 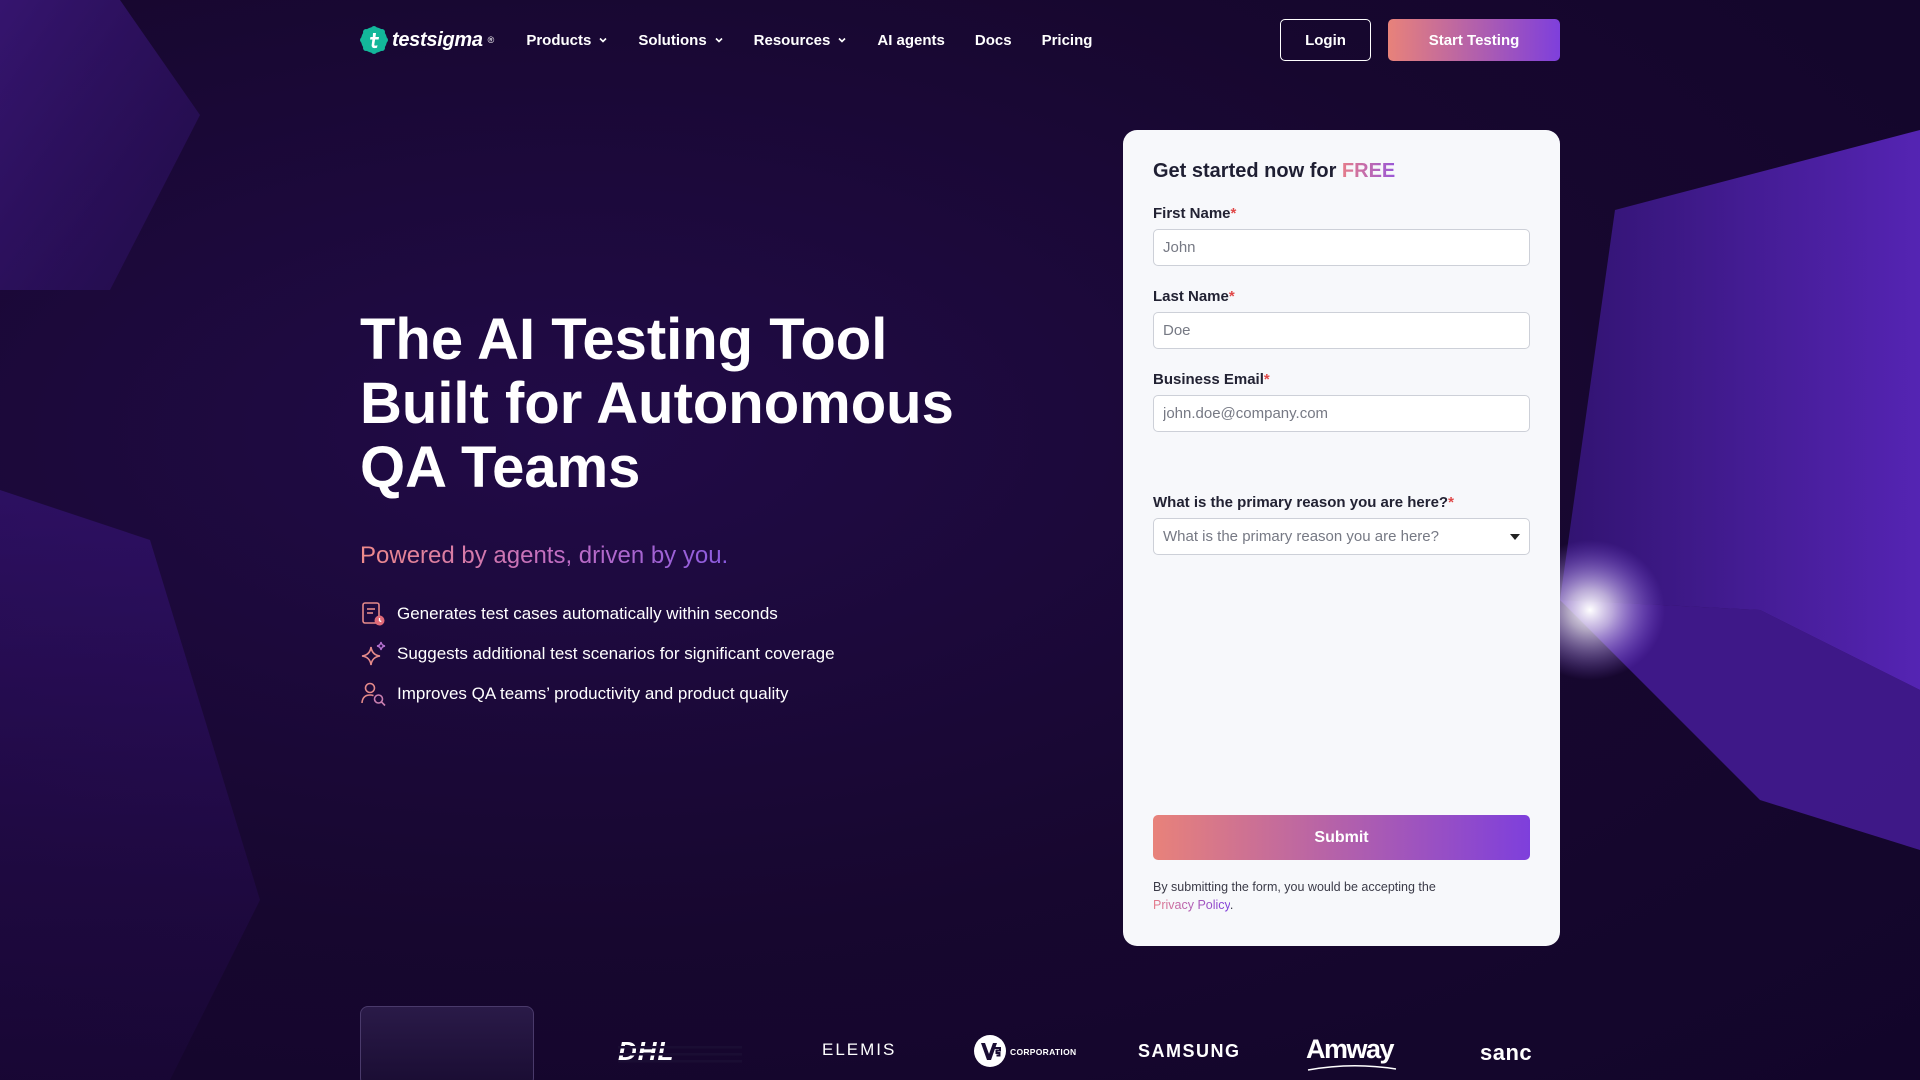 What do you see at coordinates (1368, 171) in the screenshot?
I see `form-title-highlight: FREE` at bounding box center [1368, 171].